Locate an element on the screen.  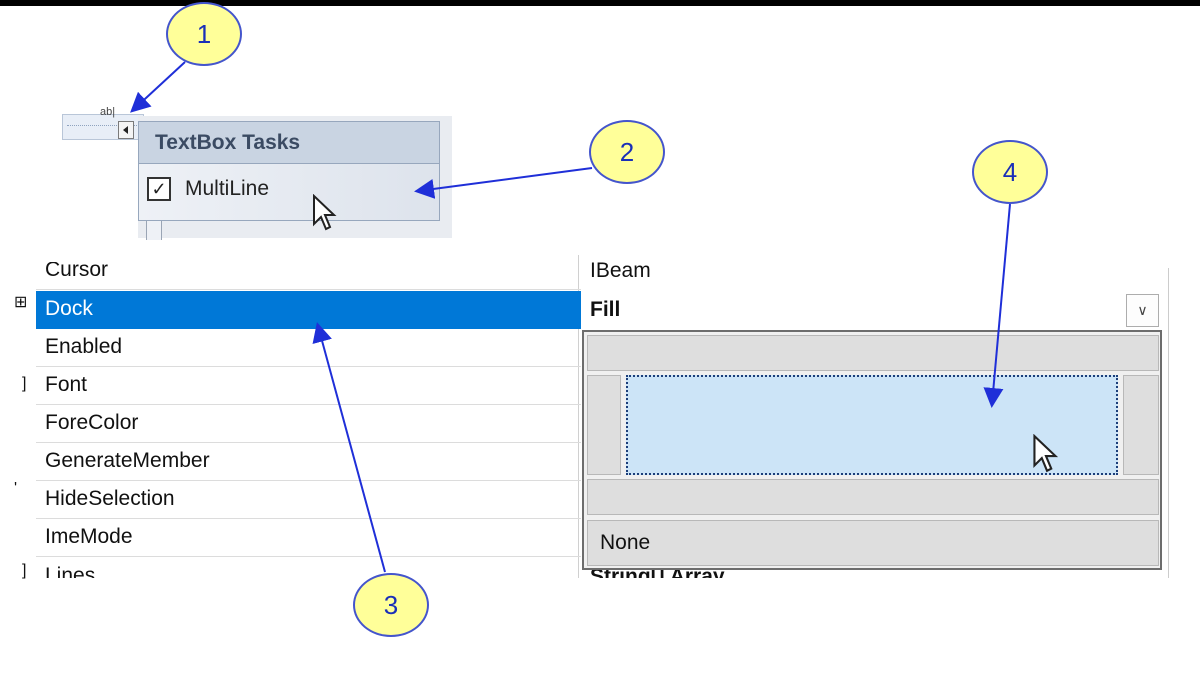
callout-1-arrow is located at coordinates (158, 87).